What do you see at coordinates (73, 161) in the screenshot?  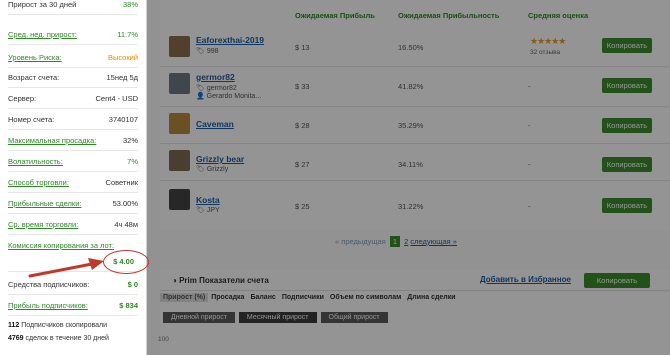 I see `stat-row: Волатильность: 7%` at bounding box center [73, 161].